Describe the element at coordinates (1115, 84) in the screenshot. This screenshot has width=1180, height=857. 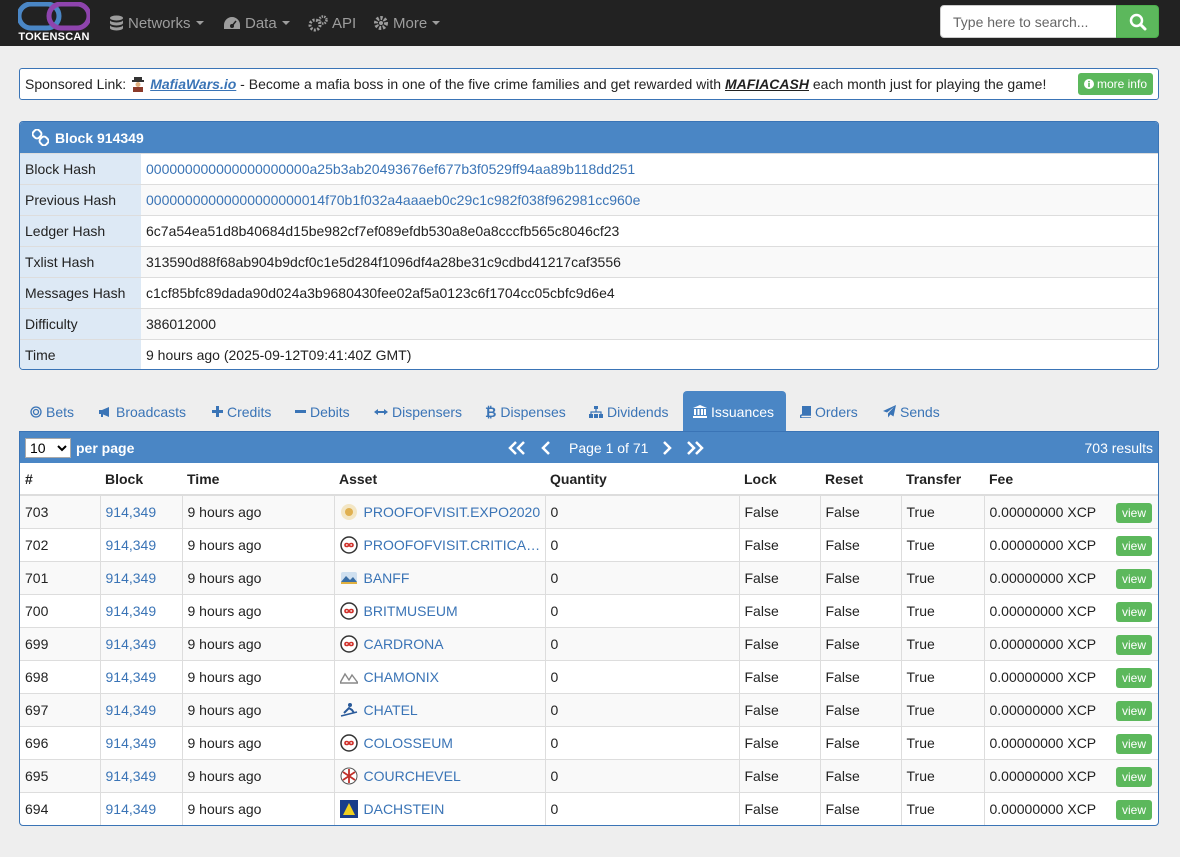
I see `more-info-button: more info` at that location.